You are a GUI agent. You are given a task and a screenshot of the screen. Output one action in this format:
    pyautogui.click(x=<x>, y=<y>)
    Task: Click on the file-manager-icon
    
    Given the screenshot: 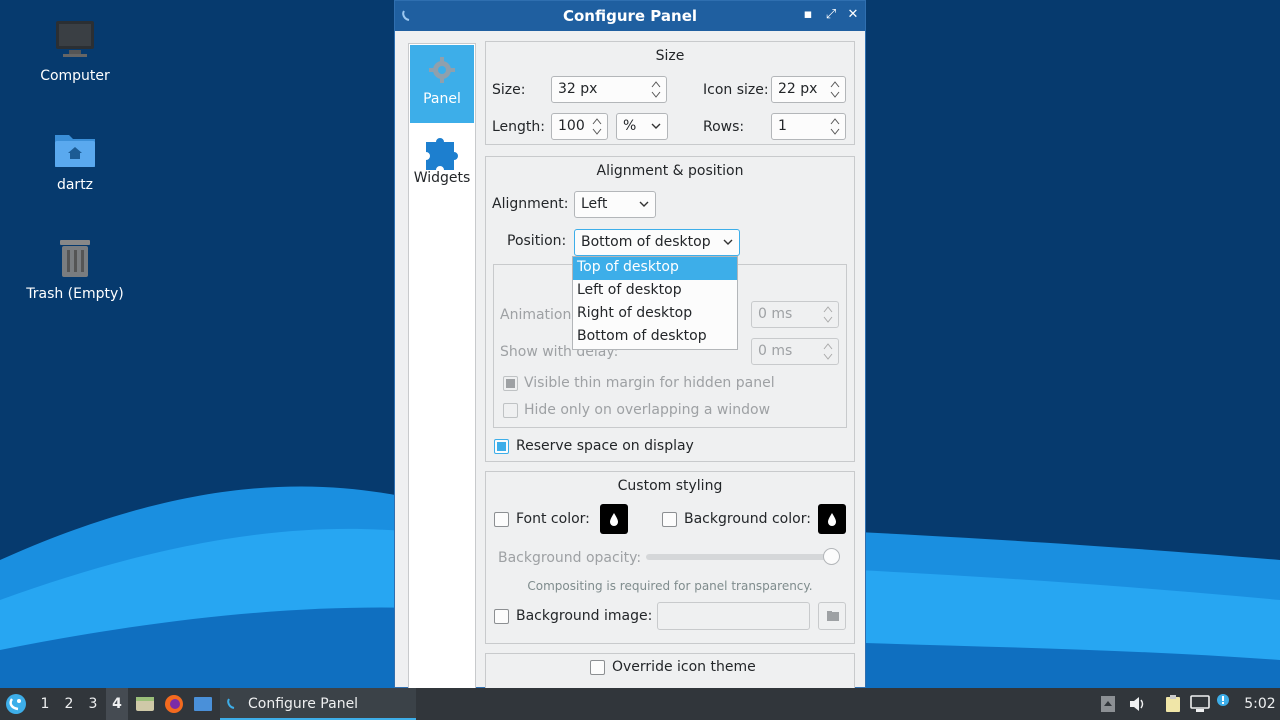 What is the action you would take?
    pyautogui.click(x=145, y=704)
    